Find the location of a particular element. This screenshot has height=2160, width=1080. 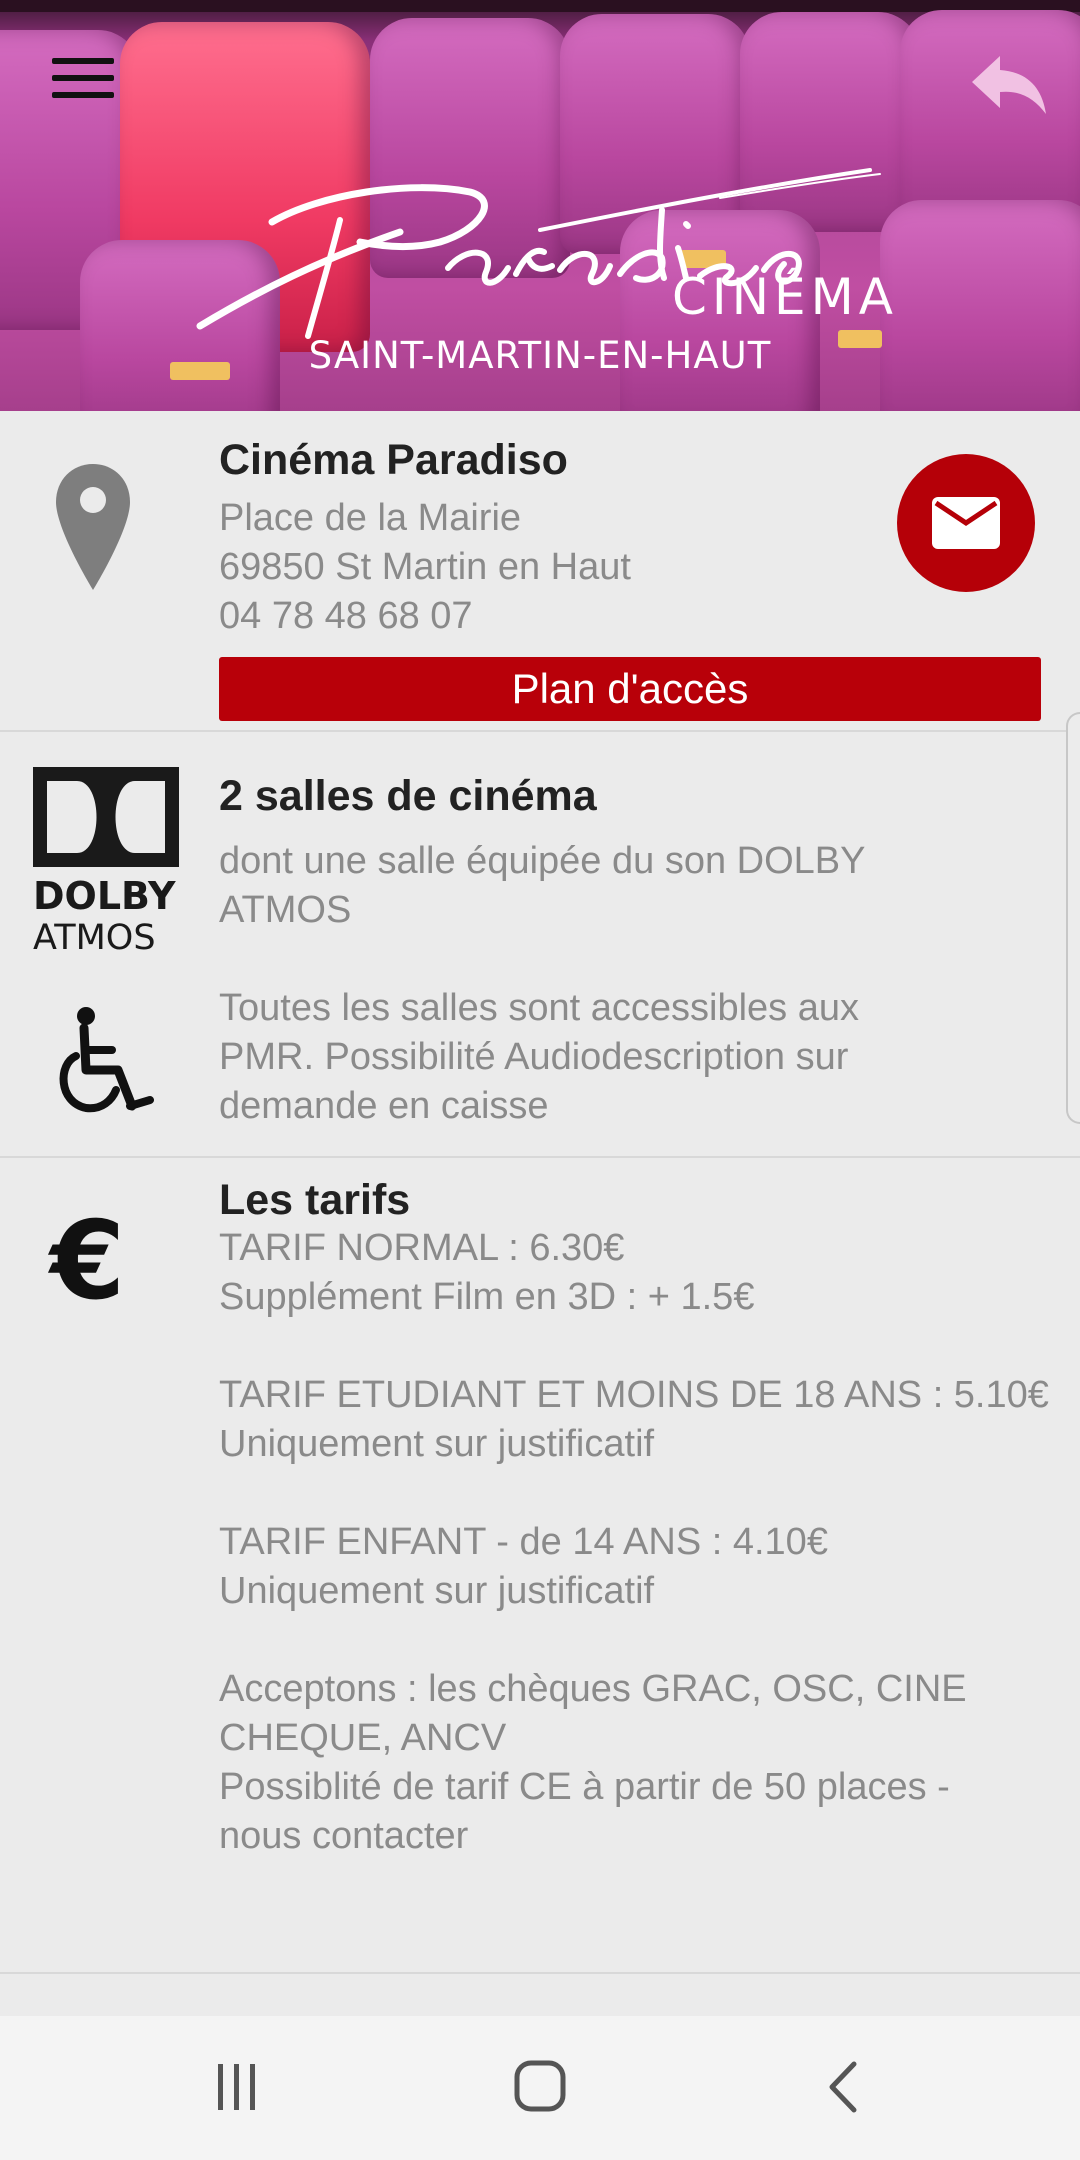

seat-decoration is located at coordinates (990, 120).